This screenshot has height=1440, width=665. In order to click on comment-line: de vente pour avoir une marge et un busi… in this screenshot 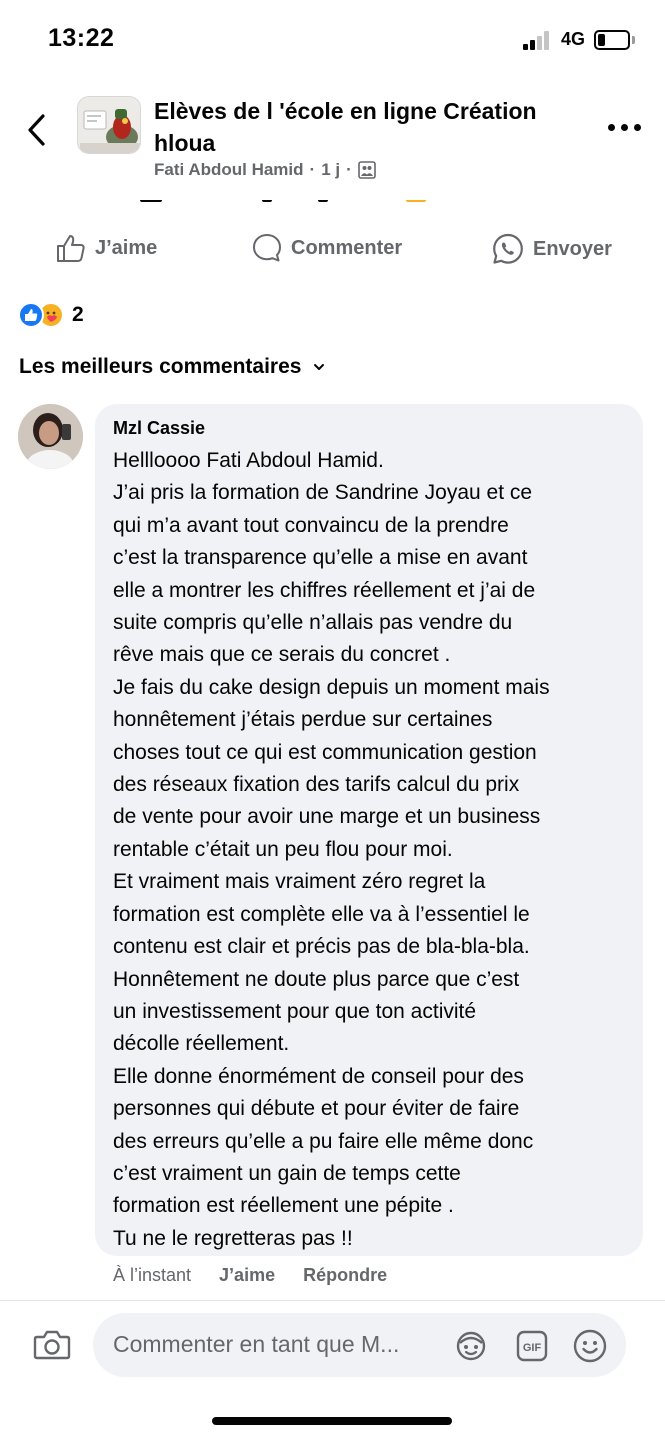, I will do `click(327, 817)`.